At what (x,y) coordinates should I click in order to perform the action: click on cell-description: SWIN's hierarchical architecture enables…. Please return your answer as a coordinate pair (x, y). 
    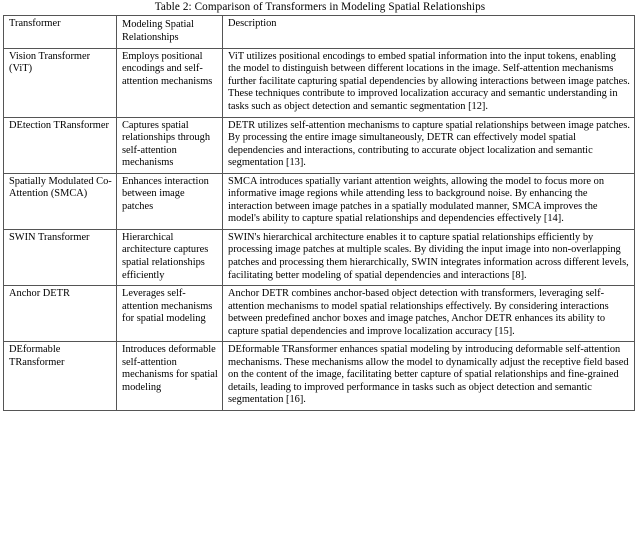
    Looking at the image, I should click on (428, 257).